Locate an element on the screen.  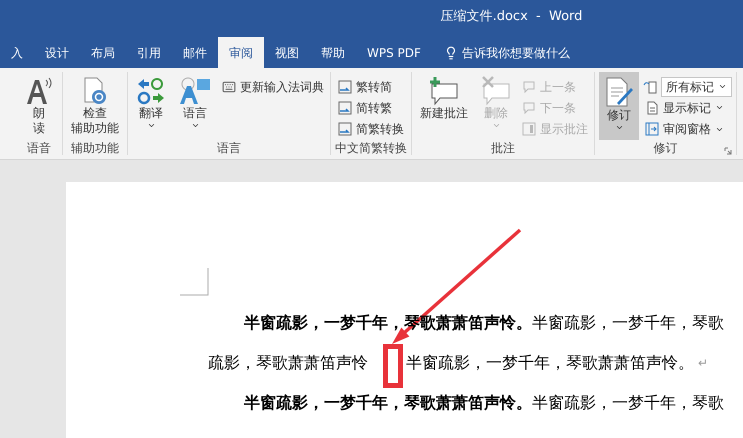
paragraph-mark: ↵ is located at coordinates (703, 363).